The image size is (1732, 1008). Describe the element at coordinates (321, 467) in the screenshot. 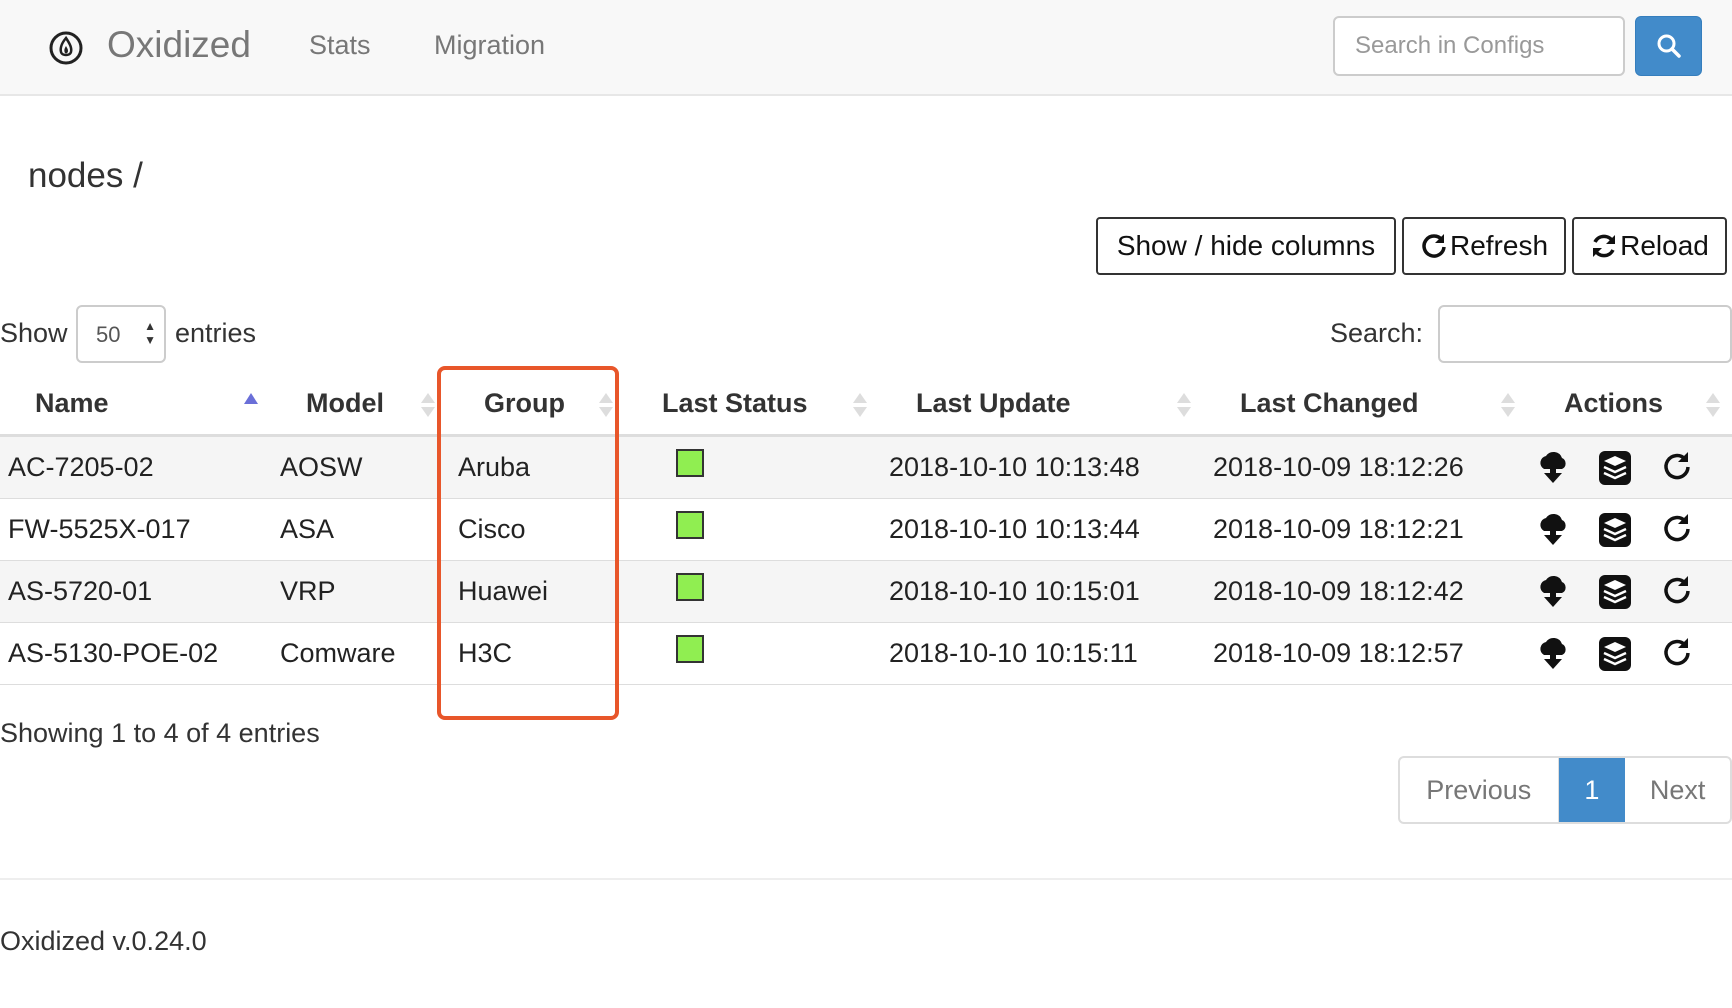

I see `node-model: AOSW` at that location.